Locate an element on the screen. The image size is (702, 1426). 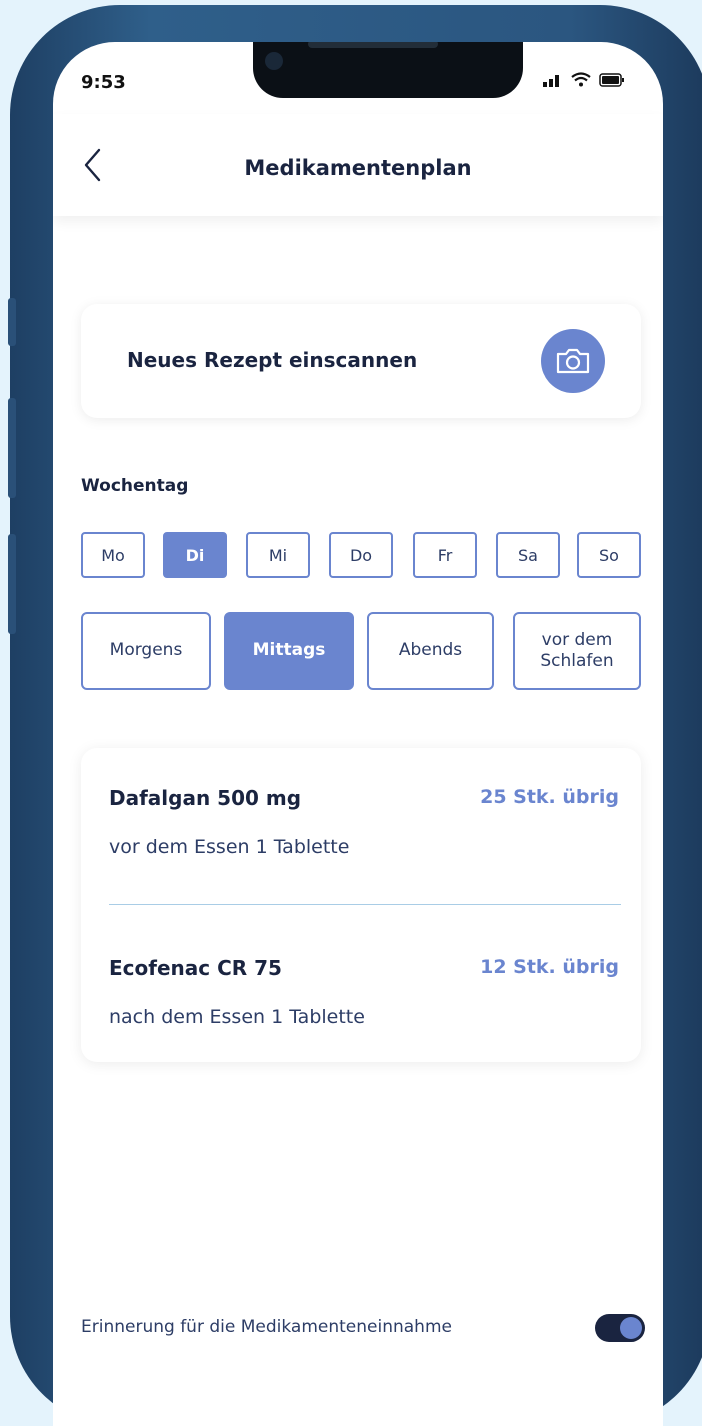
wifi-icon is located at coordinates (581, 79).